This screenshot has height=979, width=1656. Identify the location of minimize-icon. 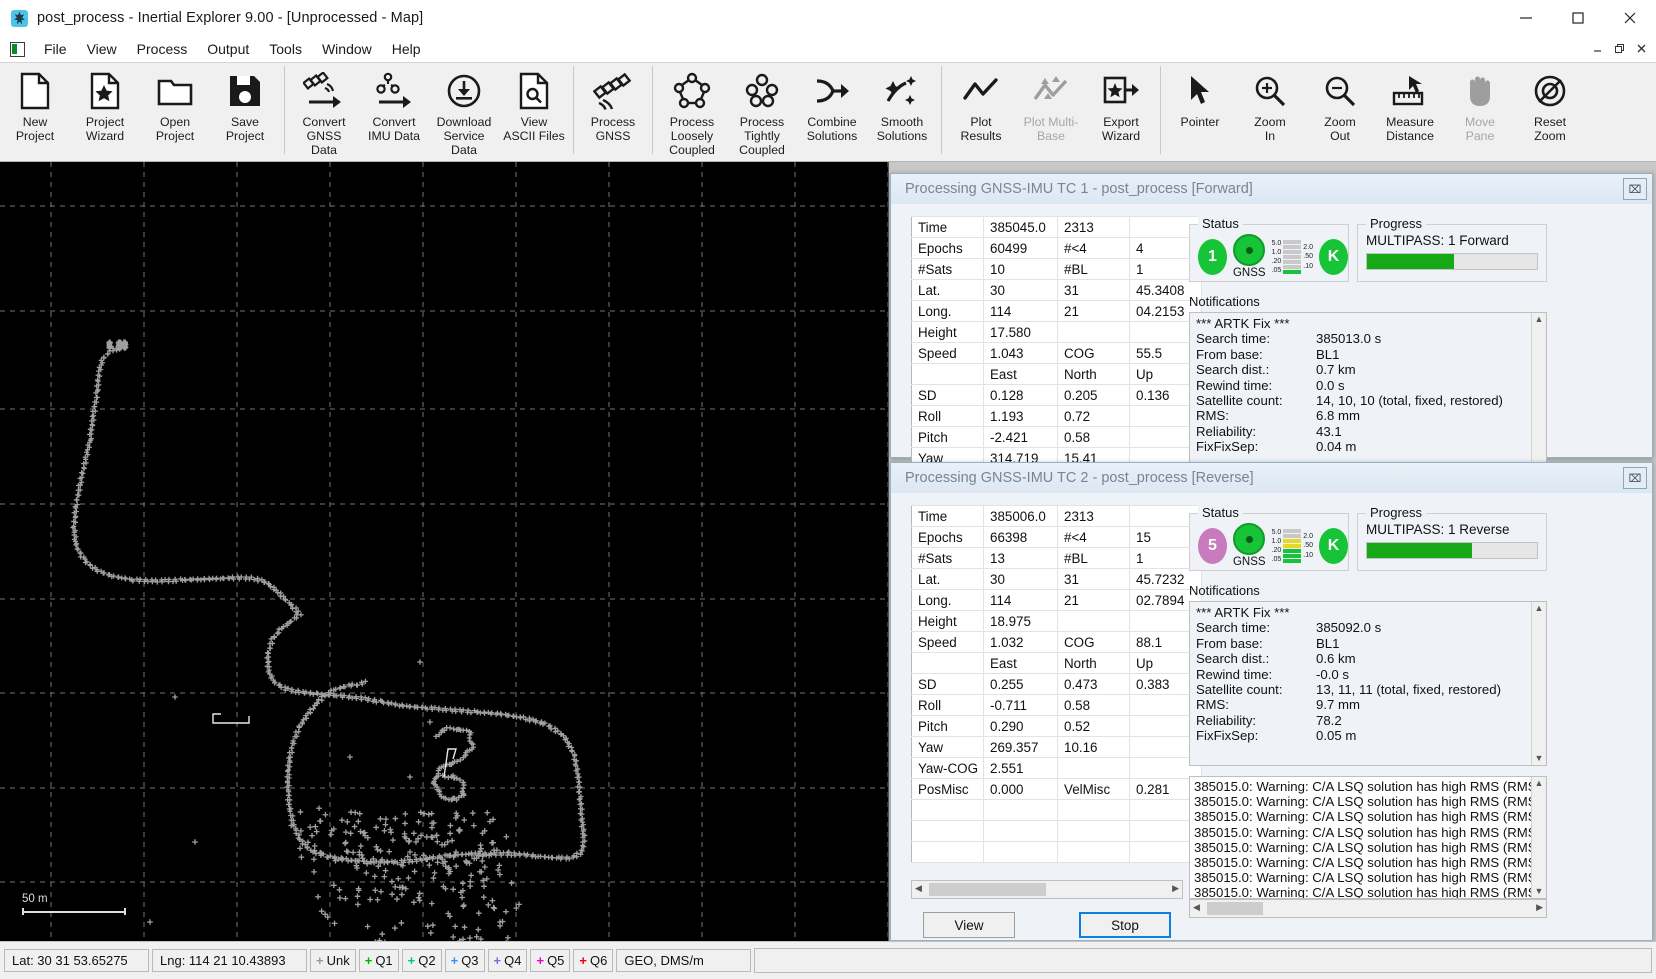
(1526, 18).